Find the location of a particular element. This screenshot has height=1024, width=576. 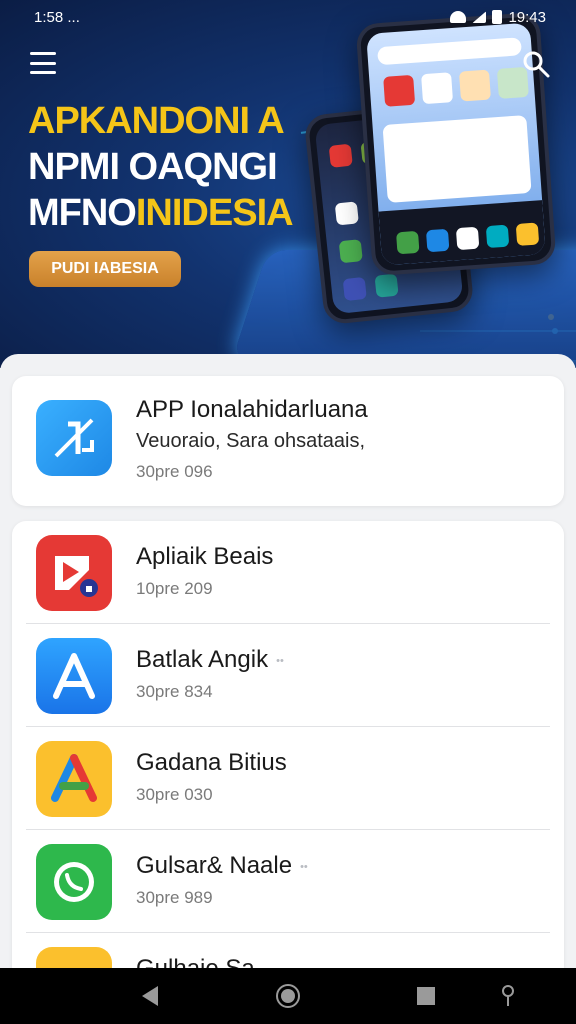

featured-app-icon is located at coordinates (74, 438).